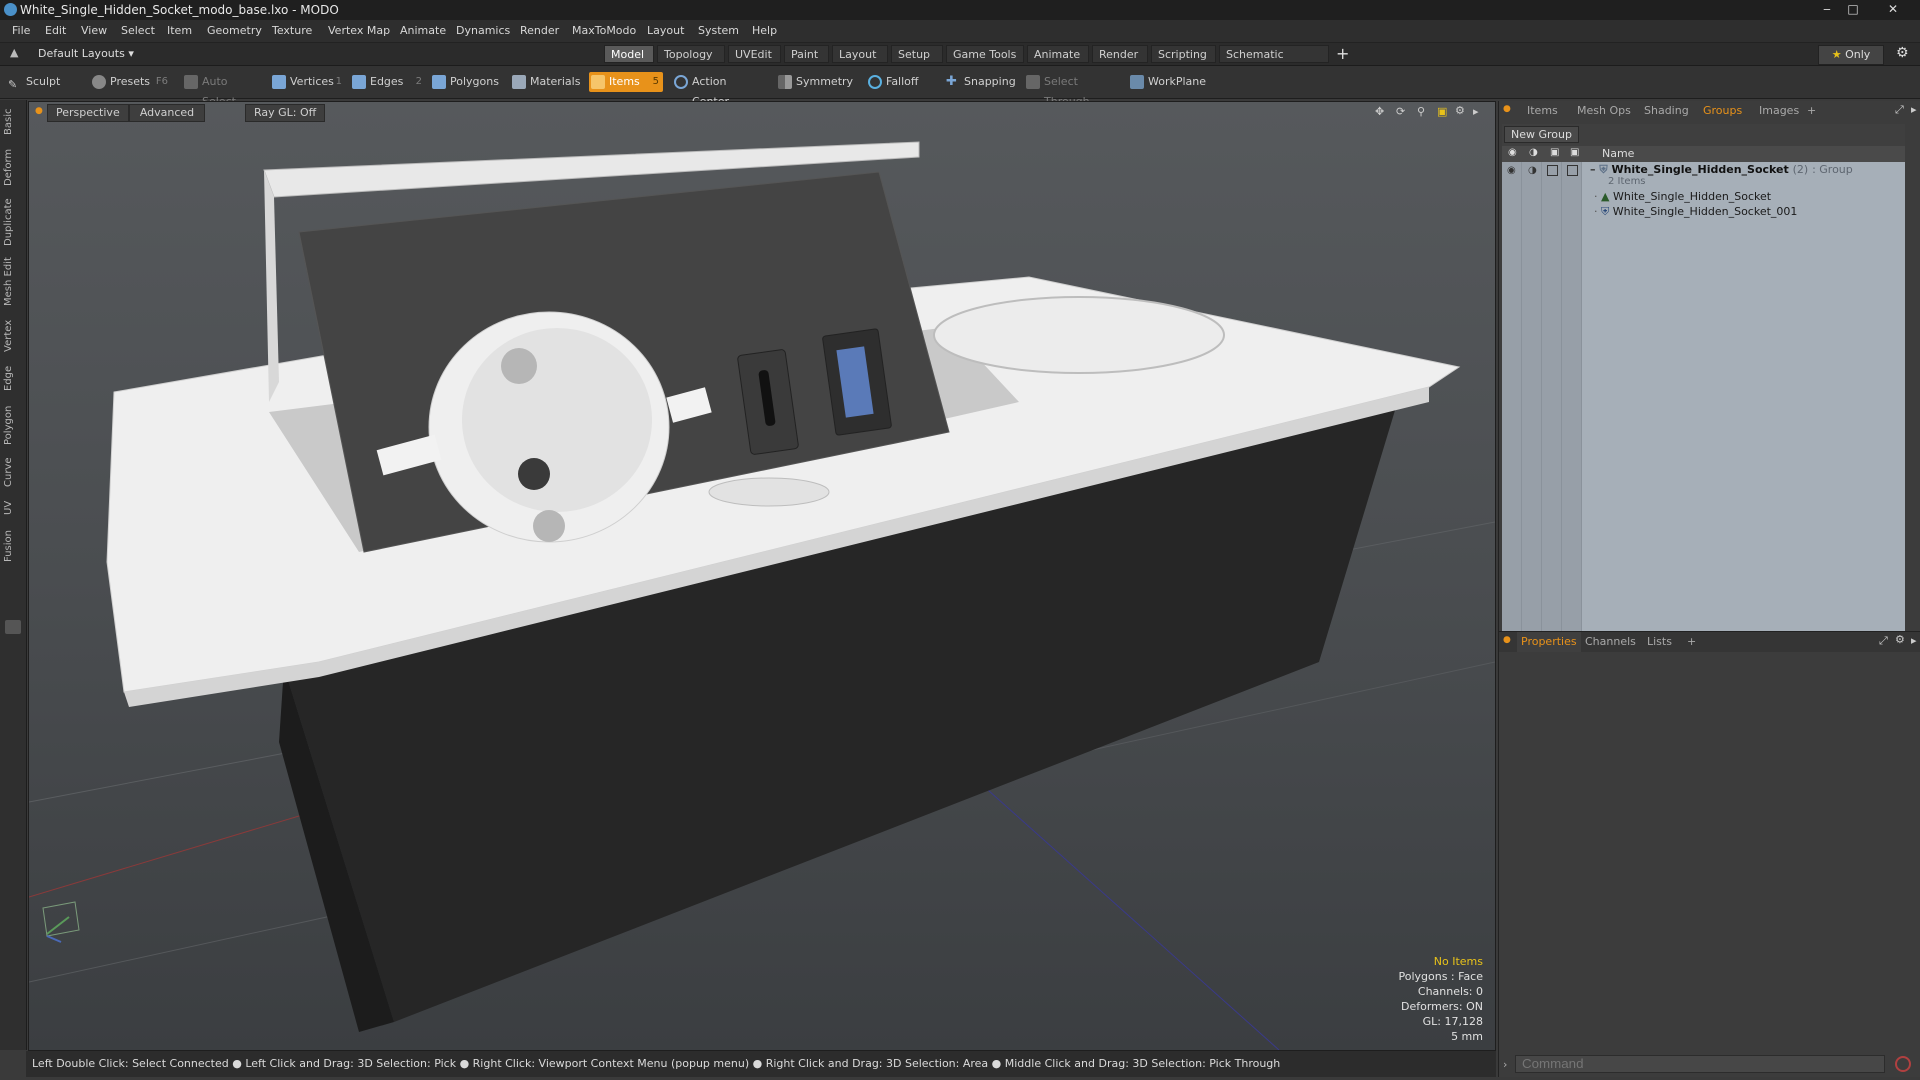 The width and height of the screenshot is (1920, 1080). What do you see at coordinates (665, 30) in the screenshot?
I see `menu-layout: Layout` at bounding box center [665, 30].